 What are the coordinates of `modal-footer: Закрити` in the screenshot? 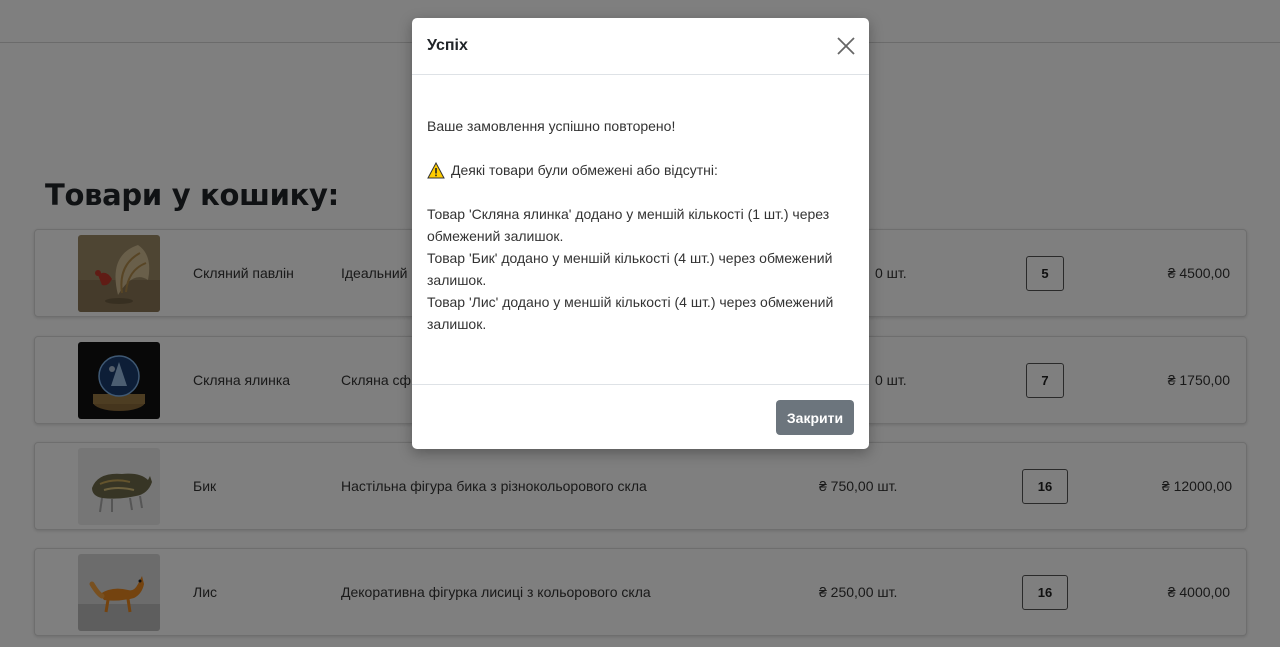 It's located at (640, 416).